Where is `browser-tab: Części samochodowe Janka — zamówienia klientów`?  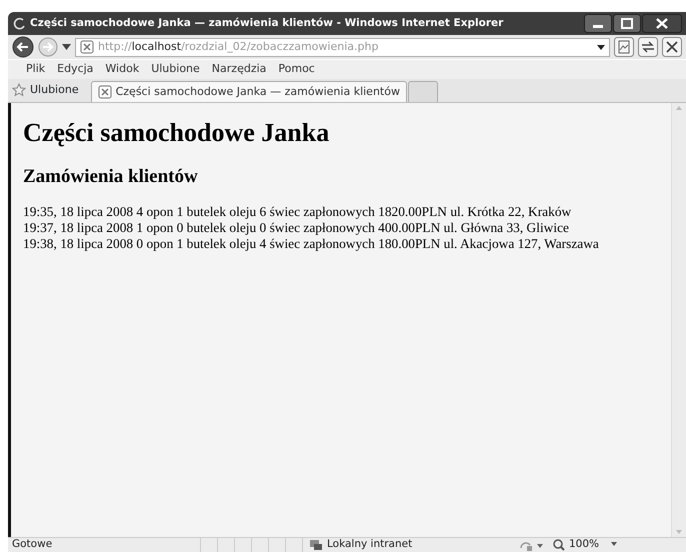 browser-tab: Części samochodowe Janka — zamówienia klientów is located at coordinates (248, 91).